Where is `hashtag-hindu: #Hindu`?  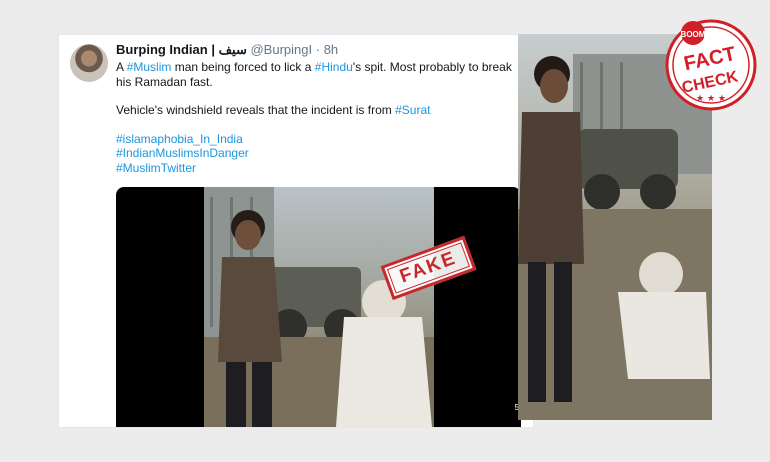 hashtag-hindu: #Hindu is located at coordinates (334, 67).